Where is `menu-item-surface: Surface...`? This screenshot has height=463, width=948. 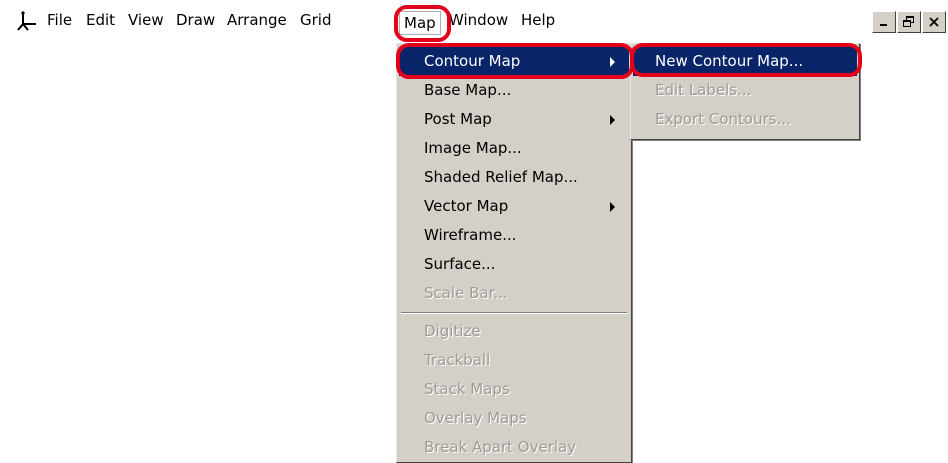
menu-item-surface: Surface... is located at coordinates (514, 264).